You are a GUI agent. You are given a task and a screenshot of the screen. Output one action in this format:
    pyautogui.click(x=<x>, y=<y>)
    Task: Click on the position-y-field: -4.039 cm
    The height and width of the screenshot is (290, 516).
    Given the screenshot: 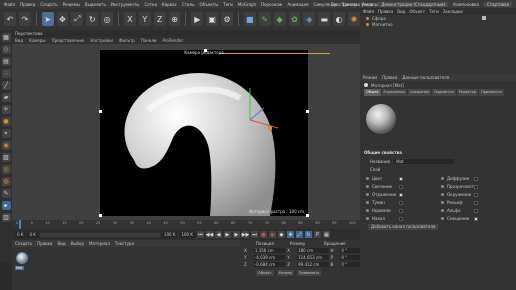 What is the action you would take?
    pyautogui.click(x=269, y=257)
    